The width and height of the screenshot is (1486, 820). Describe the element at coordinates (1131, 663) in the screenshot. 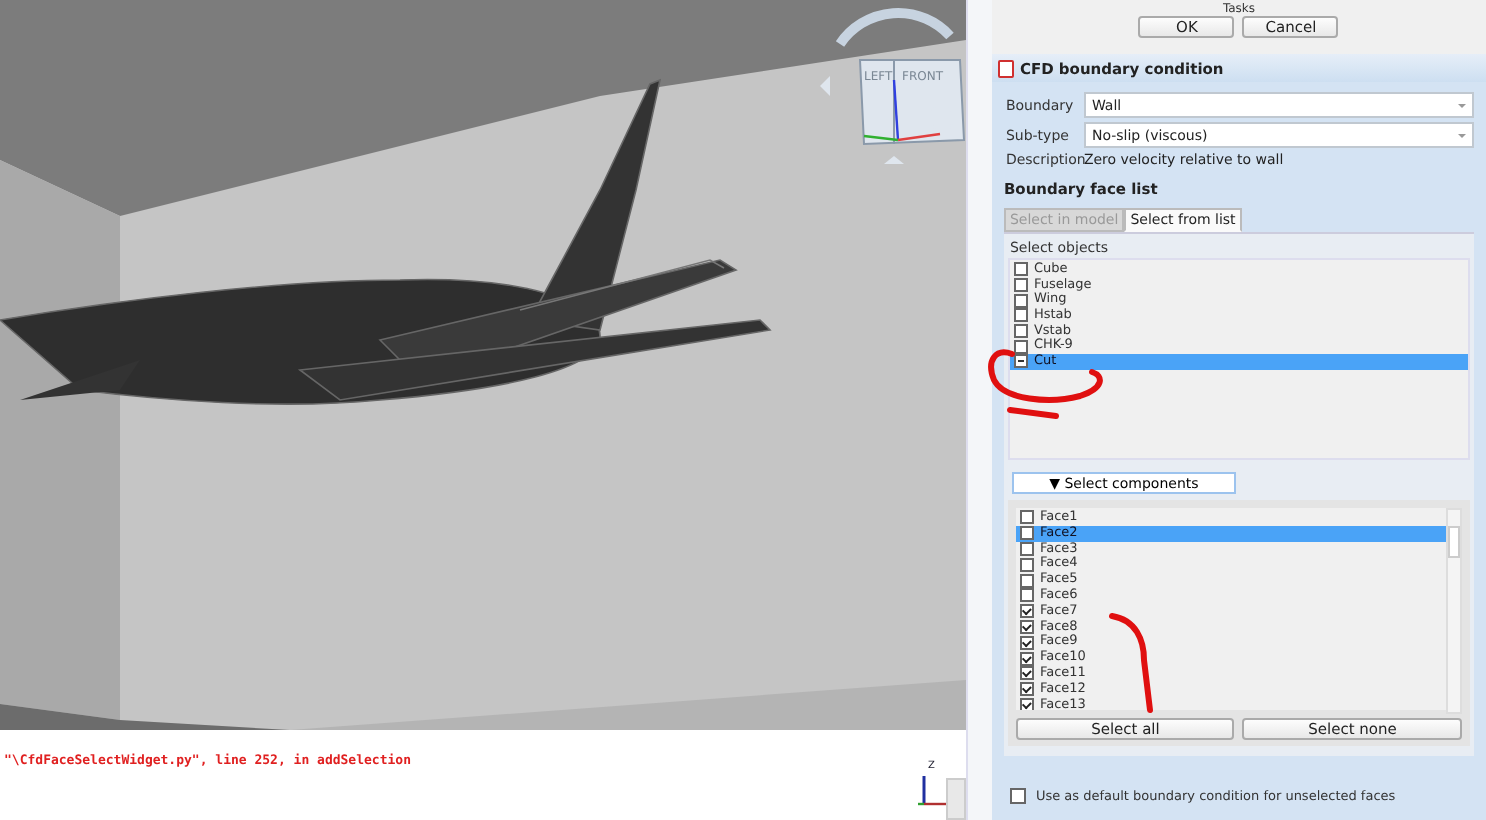

I see `annotation-stroke` at that location.